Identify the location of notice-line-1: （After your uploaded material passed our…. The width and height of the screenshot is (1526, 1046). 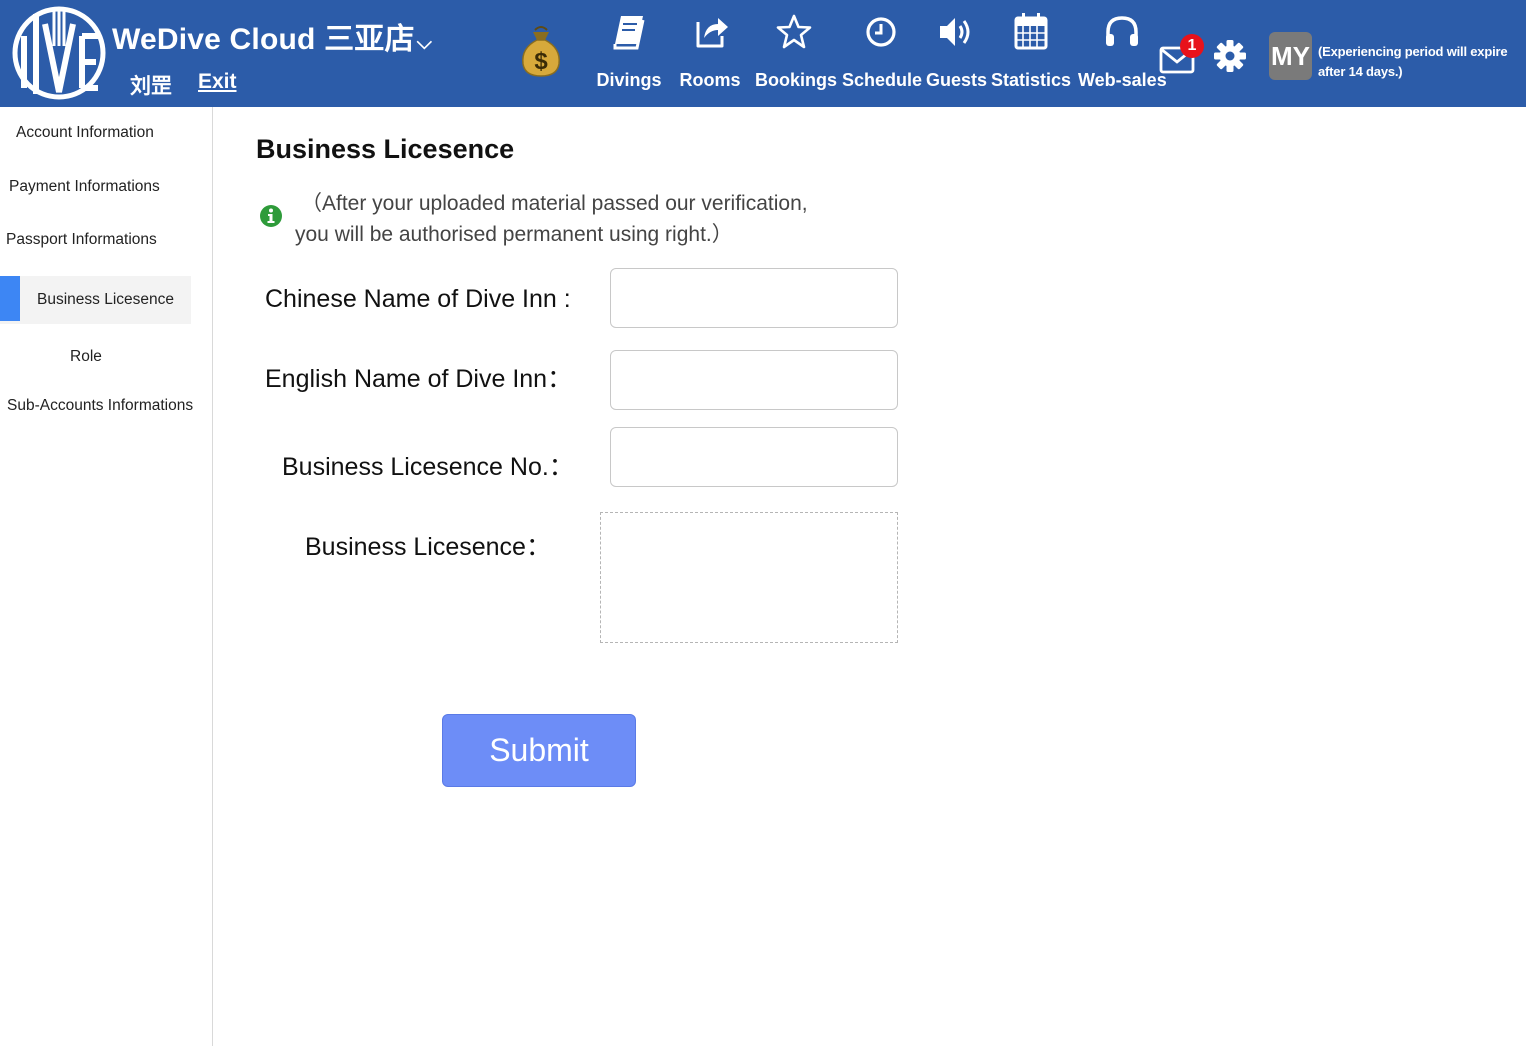
(554, 203).